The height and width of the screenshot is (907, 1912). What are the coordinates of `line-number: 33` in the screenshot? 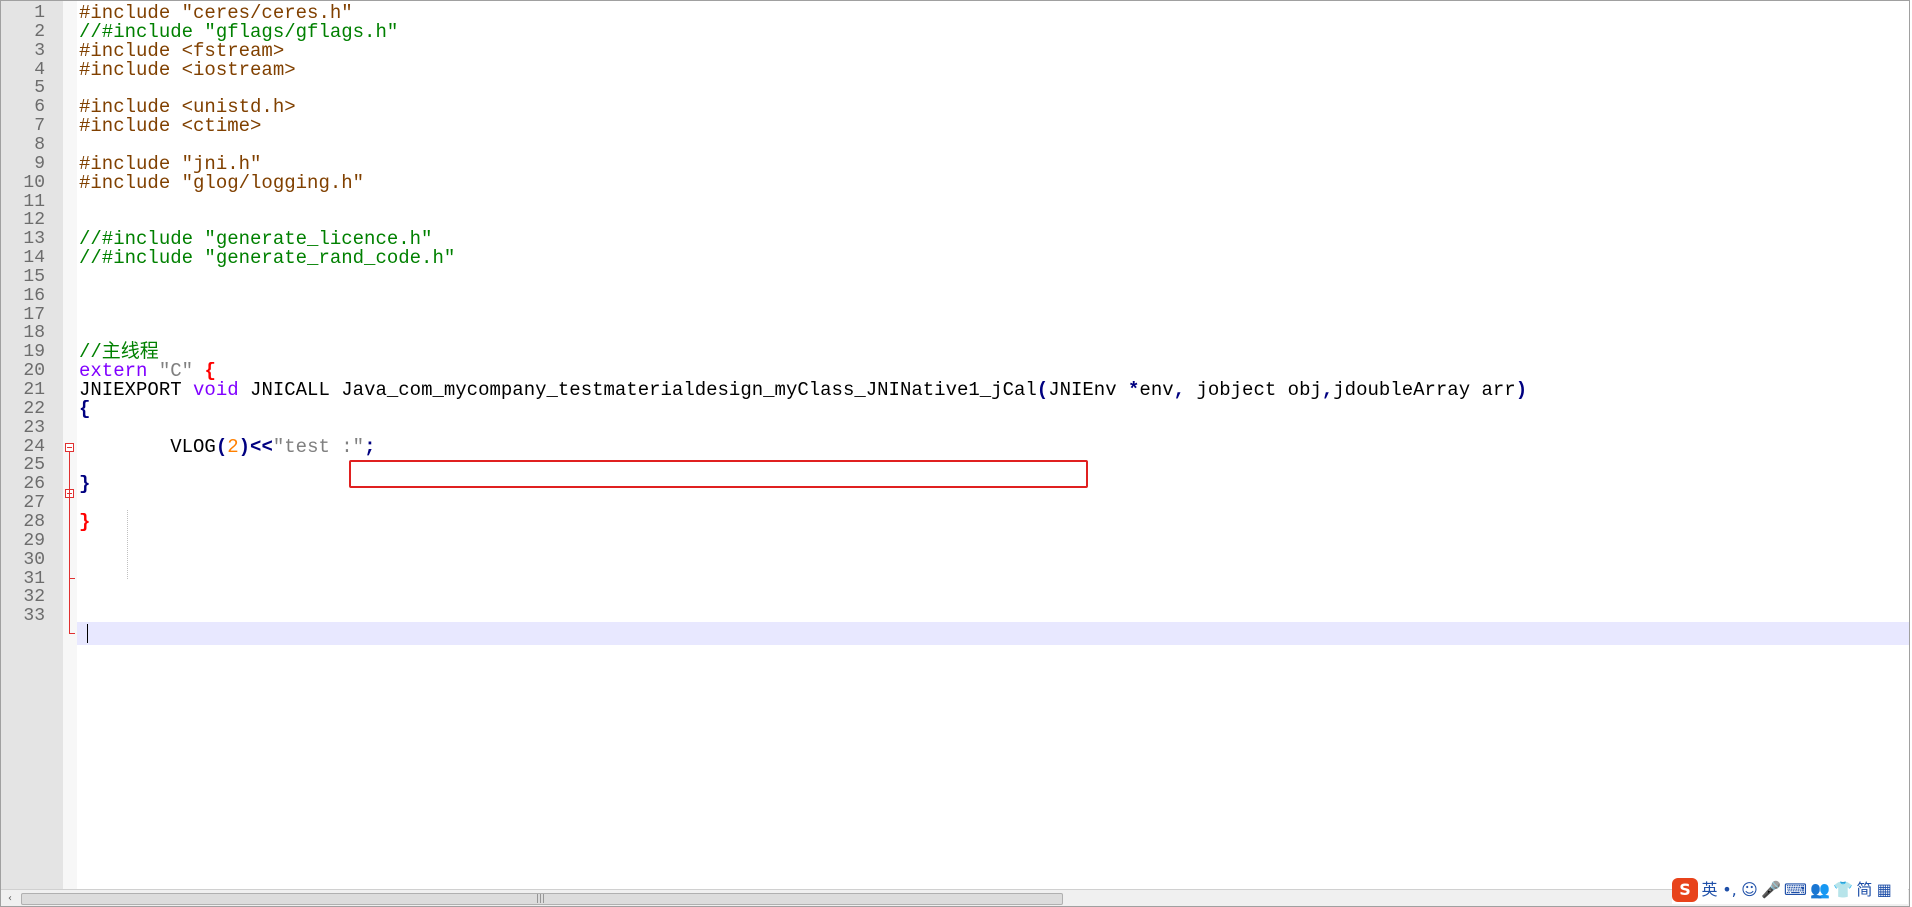 It's located at (34, 616).